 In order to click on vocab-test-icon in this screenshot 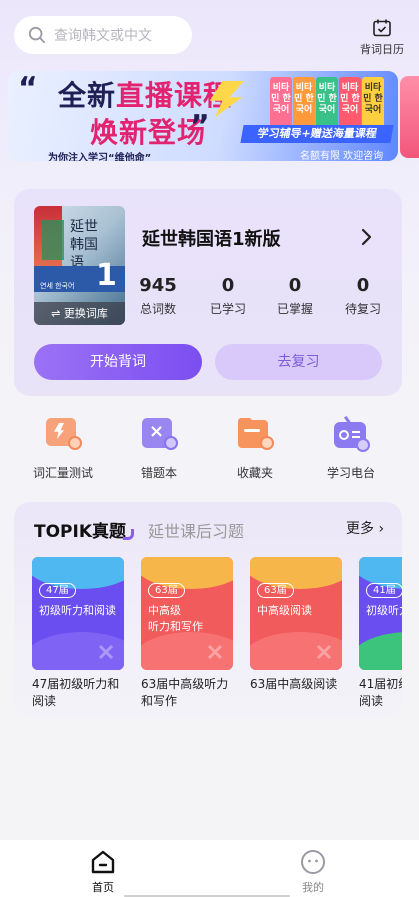, I will do `click(63, 434)`.